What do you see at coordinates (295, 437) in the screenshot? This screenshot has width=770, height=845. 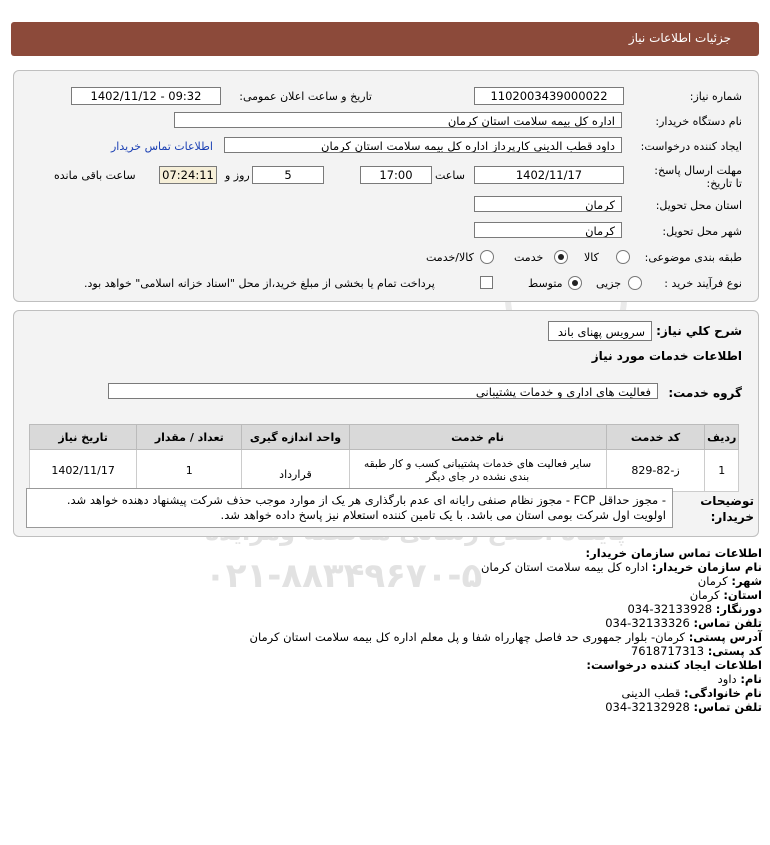 I see `col-unit: واحد اندازه گیری` at bounding box center [295, 437].